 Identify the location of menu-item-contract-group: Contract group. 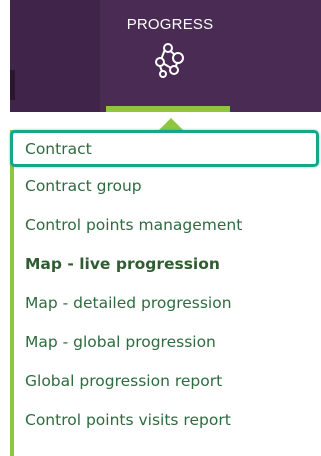
(164, 186).